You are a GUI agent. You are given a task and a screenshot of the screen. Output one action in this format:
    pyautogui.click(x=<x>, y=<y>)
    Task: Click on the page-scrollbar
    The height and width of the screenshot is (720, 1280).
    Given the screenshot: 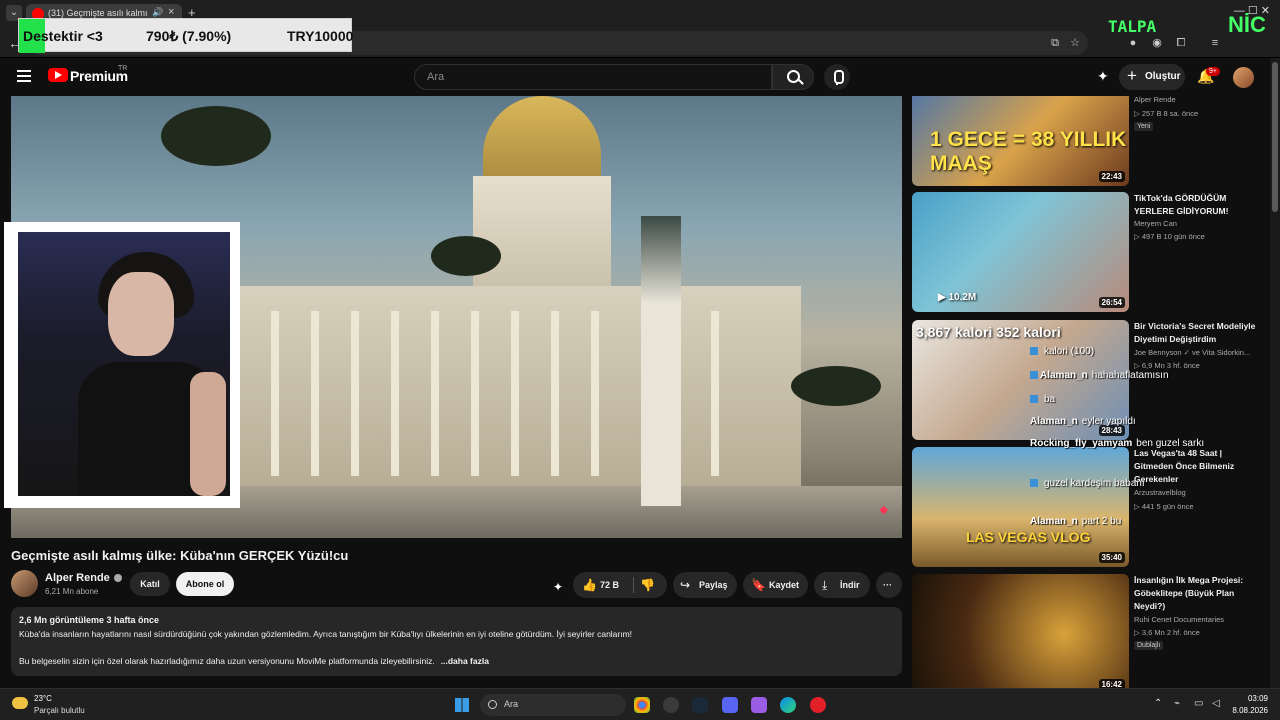 What is the action you would take?
    pyautogui.click(x=1275, y=373)
    